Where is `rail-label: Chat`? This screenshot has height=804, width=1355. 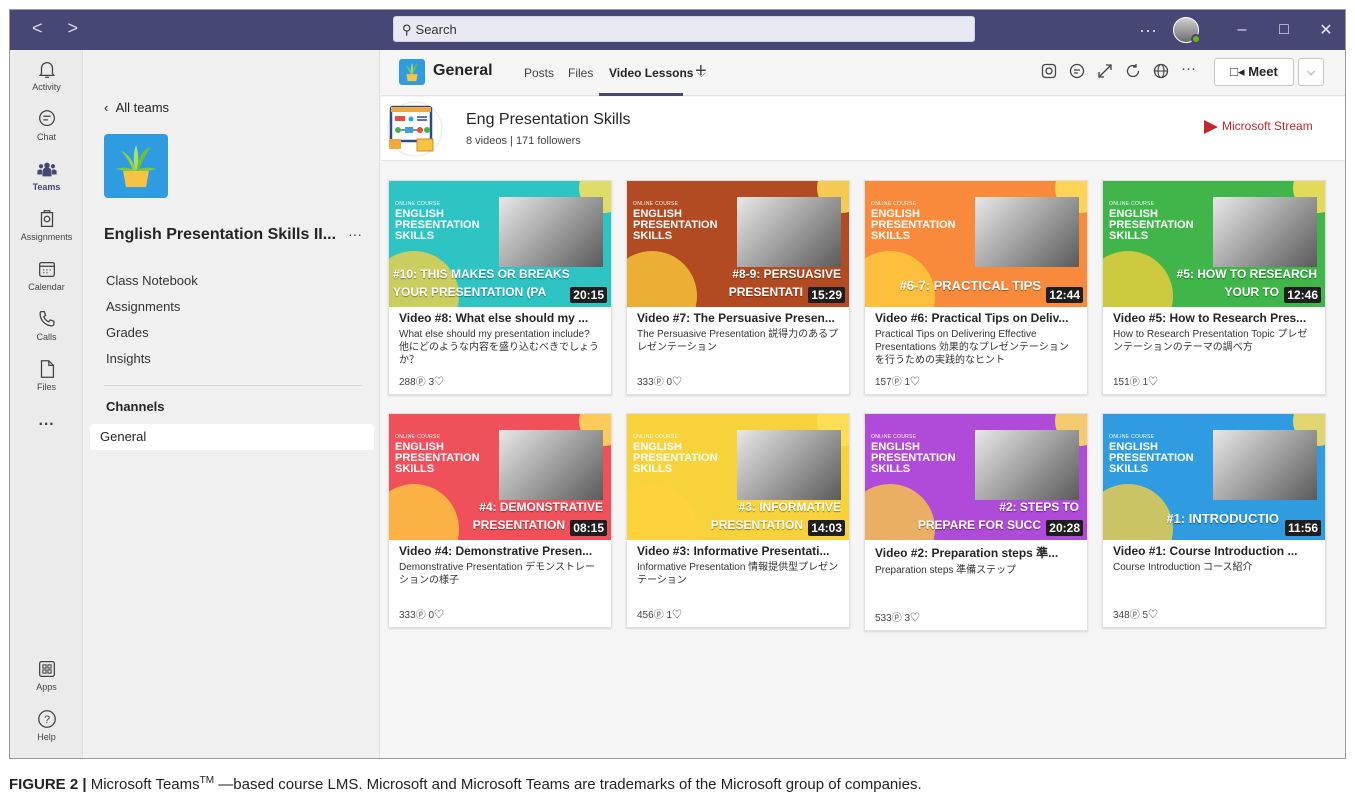
rail-label: Chat is located at coordinates (46, 137).